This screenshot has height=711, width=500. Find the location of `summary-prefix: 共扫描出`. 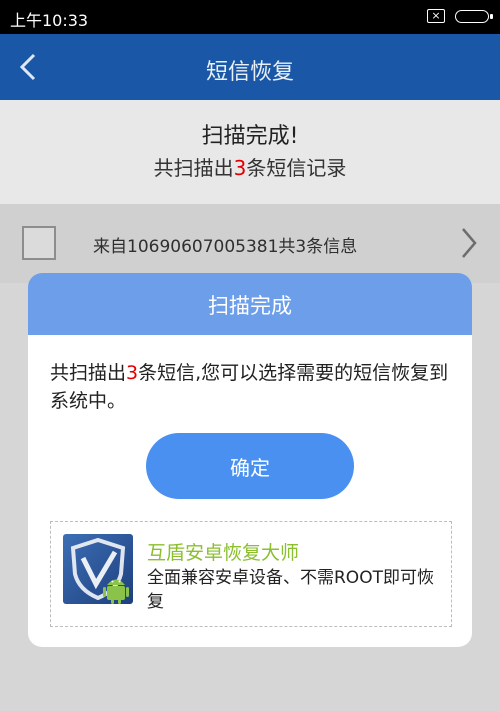

summary-prefix: 共扫描出 is located at coordinates (193, 168).